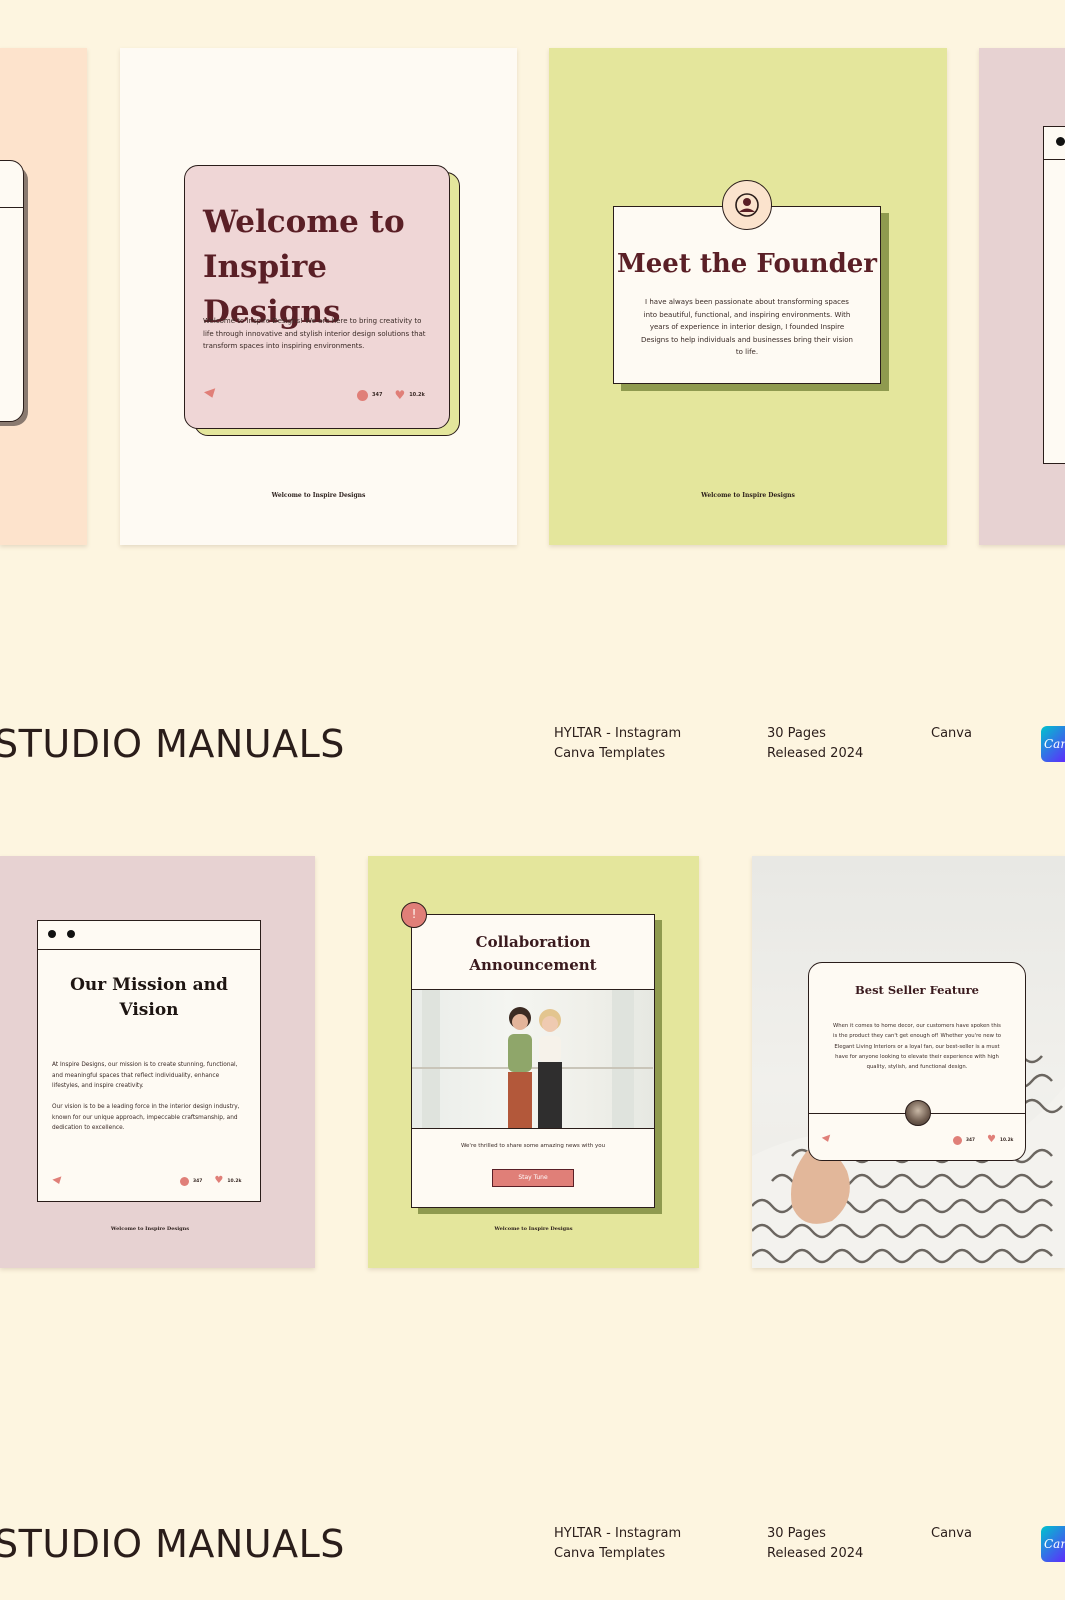  I want to click on alert-icon: !, so click(414, 915).